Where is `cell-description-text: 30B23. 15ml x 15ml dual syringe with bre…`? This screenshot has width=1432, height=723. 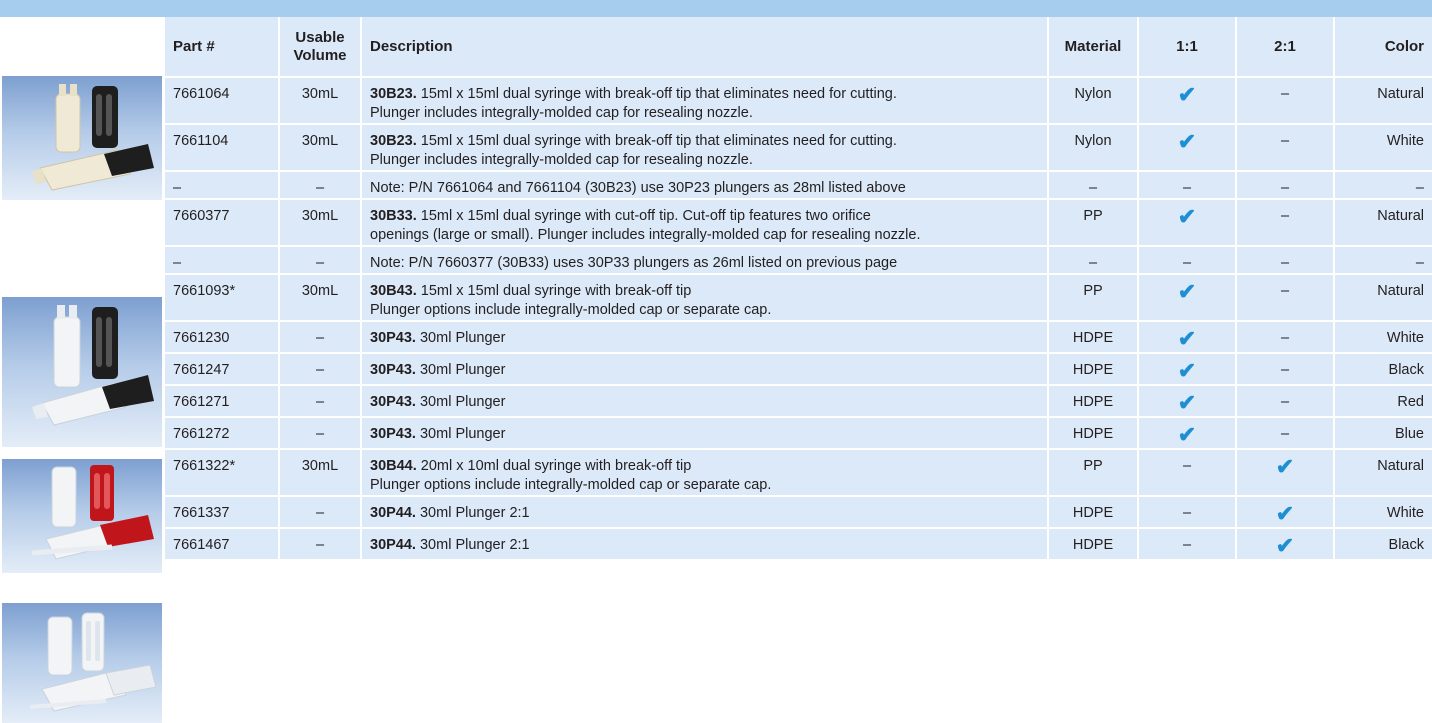 cell-description-text: 30B23. 15ml x 15ml dual syringe with bre… is located at coordinates (704, 147).